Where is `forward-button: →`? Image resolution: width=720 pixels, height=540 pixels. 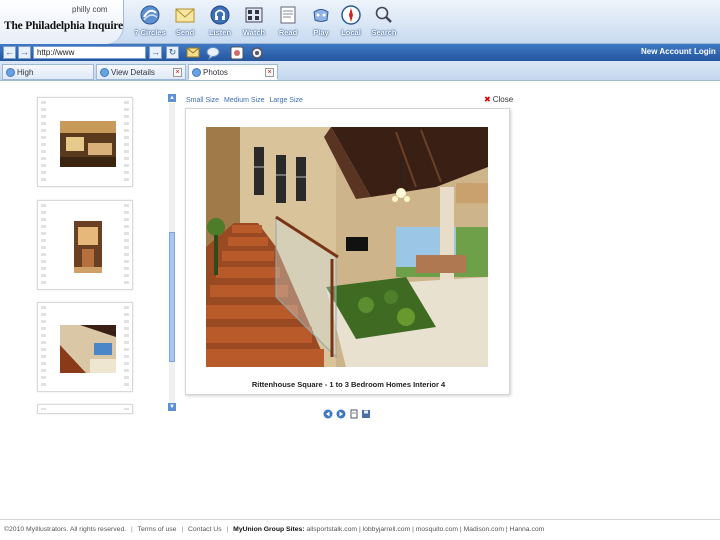
forward-button: → is located at coordinates (24, 52).